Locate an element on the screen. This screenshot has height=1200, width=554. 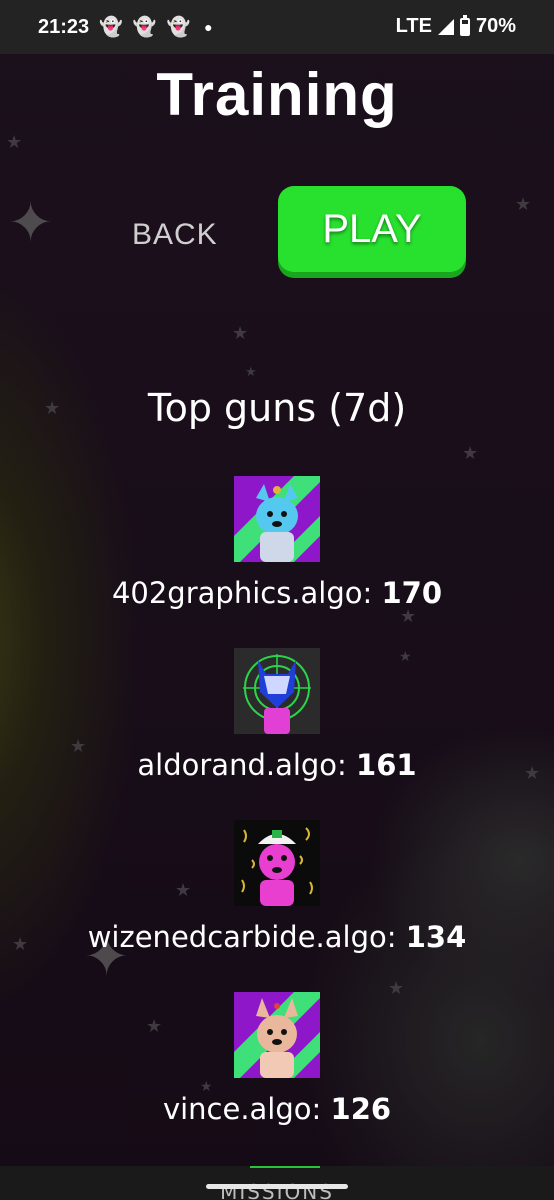
clock: 21:23 is located at coordinates (64, 26).